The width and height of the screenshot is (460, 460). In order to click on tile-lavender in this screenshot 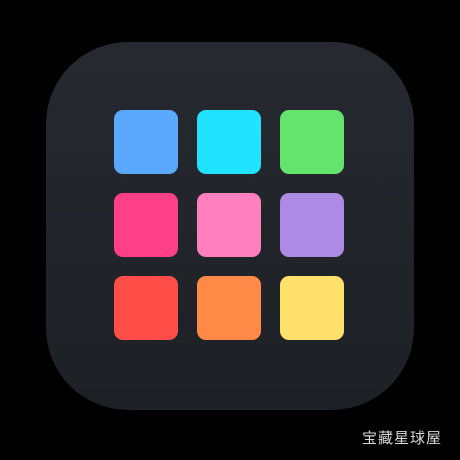, I will do `click(312, 225)`.